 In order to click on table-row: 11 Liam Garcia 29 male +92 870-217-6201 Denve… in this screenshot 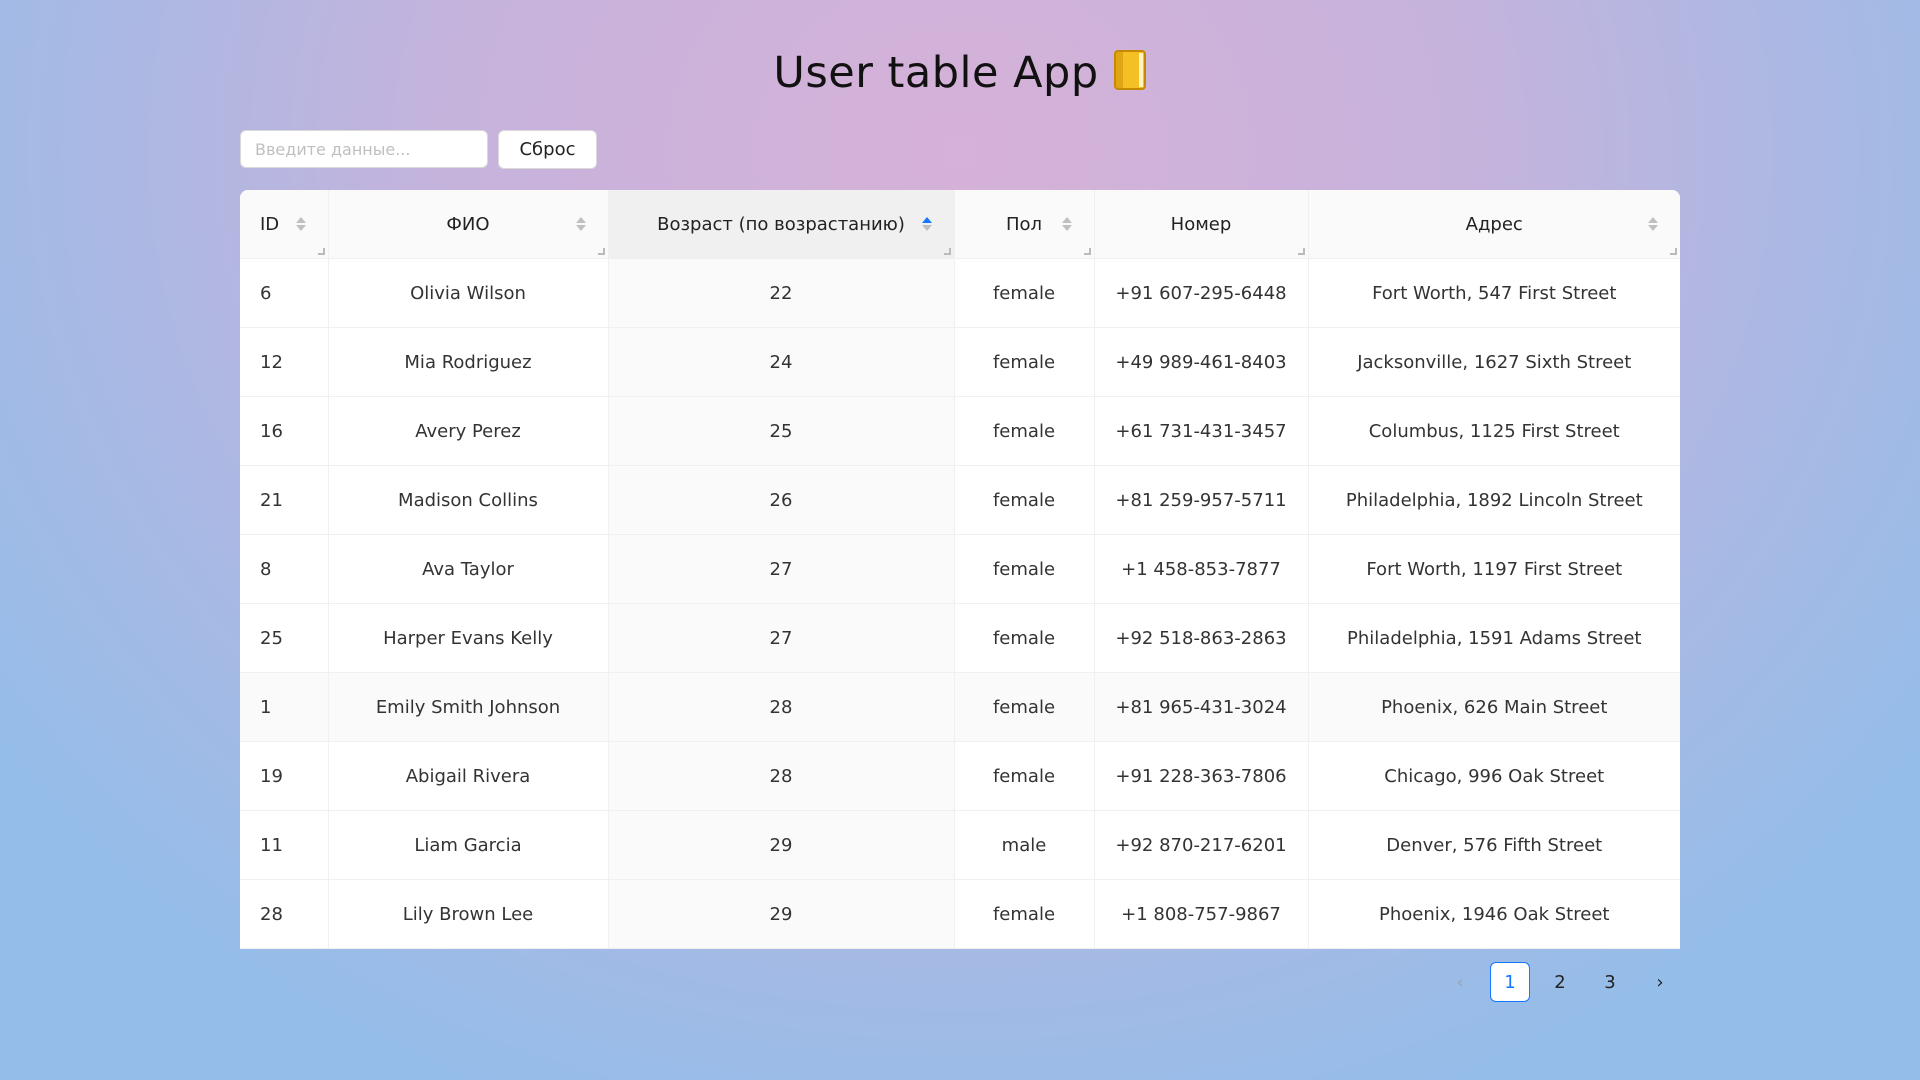, I will do `click(960, 845)`.